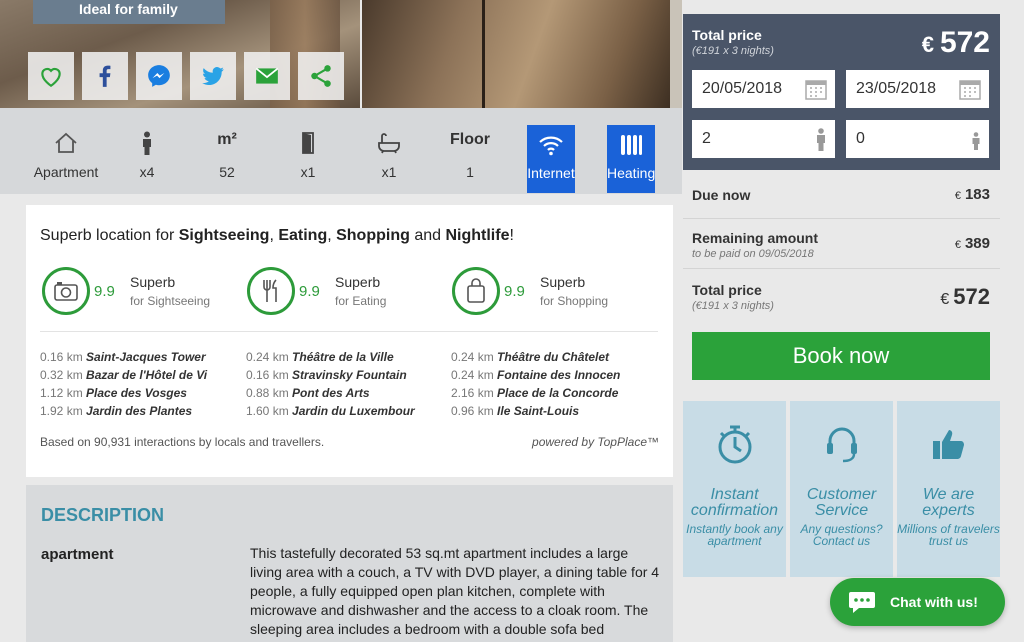 This screenshot has height=642, width=1024. I want to click on child-icon, so click(976, 141).